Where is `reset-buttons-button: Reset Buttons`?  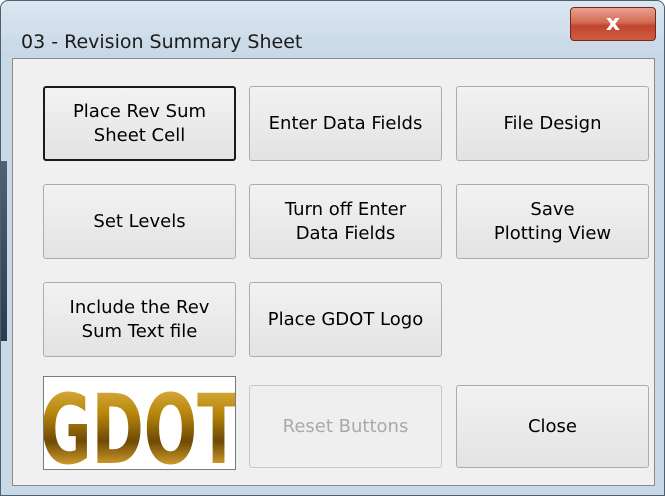
reset-buttons-button: Reset Buttons is located at coordinates (345, 426).